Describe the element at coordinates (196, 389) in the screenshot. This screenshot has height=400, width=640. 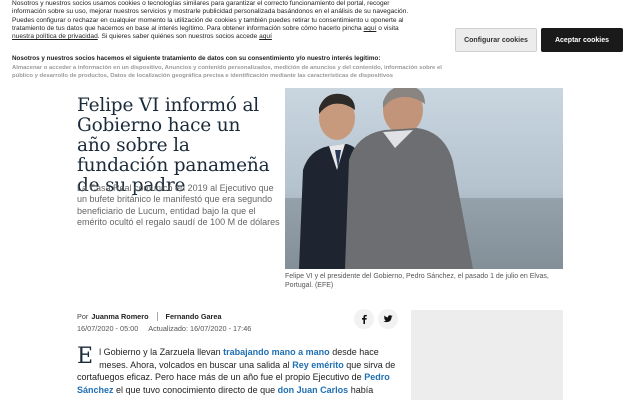
I see `body-text: el que tuvo conocimiento directo de que` at that location.